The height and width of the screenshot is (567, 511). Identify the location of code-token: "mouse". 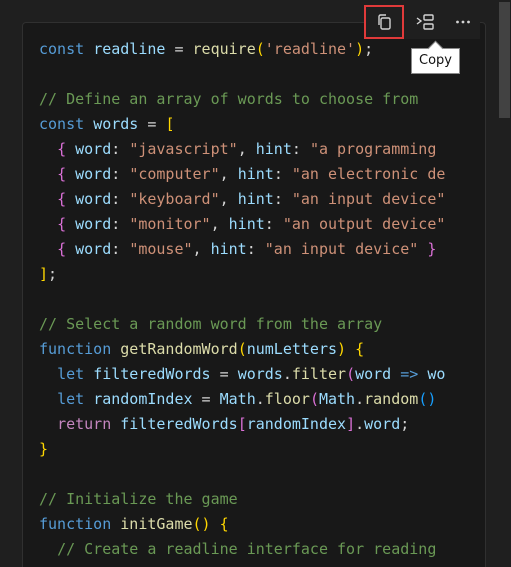
(161, 249).